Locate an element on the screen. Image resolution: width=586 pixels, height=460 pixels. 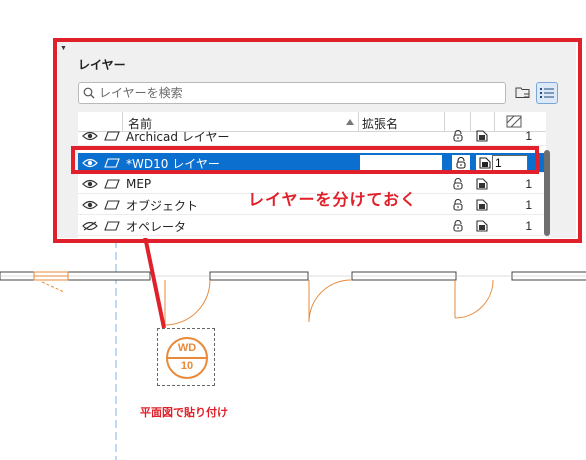
door-tag-circle: WD 10 is located at coordinates (187, 358).